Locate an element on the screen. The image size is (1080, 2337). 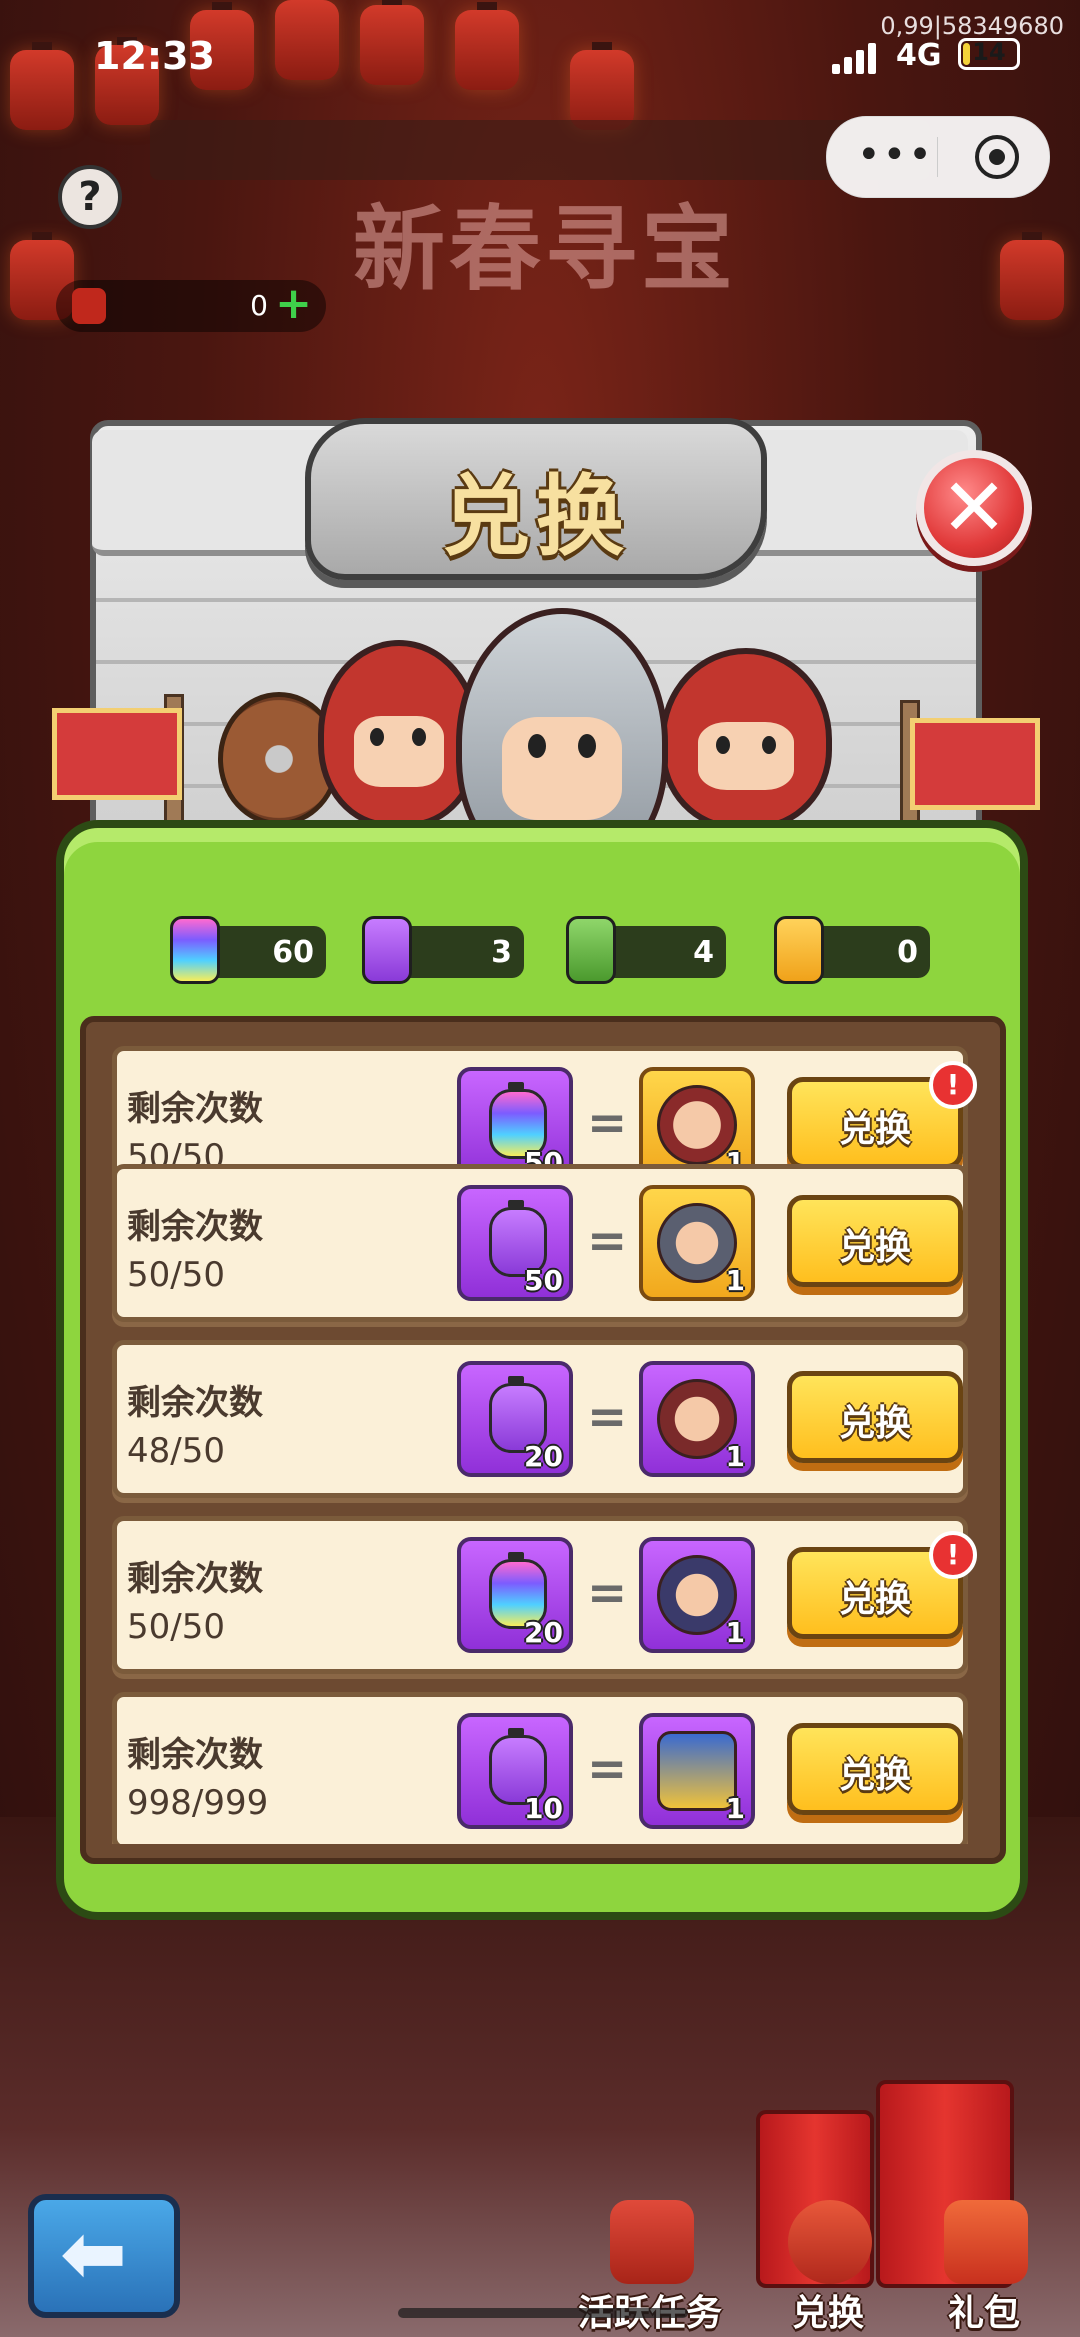
resource-value: 60 is located at coordinates (293, 952).